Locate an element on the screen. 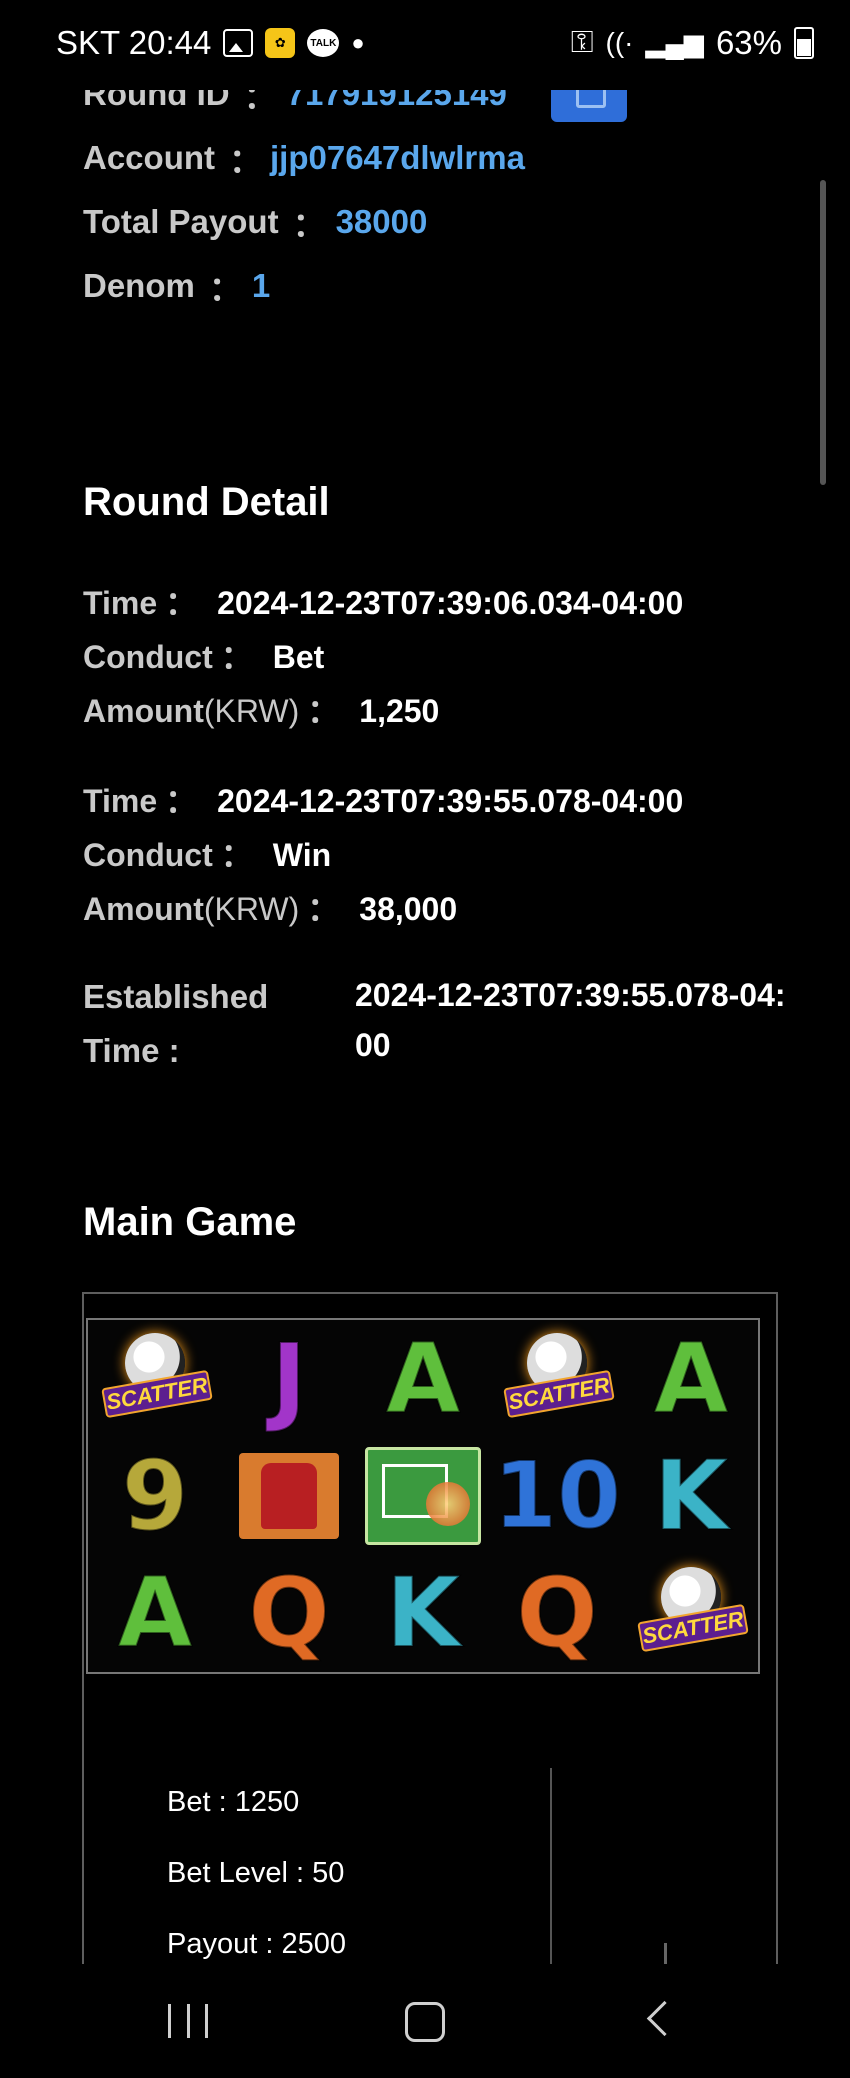  navigation-bar is located at coordinates (425, 2021).